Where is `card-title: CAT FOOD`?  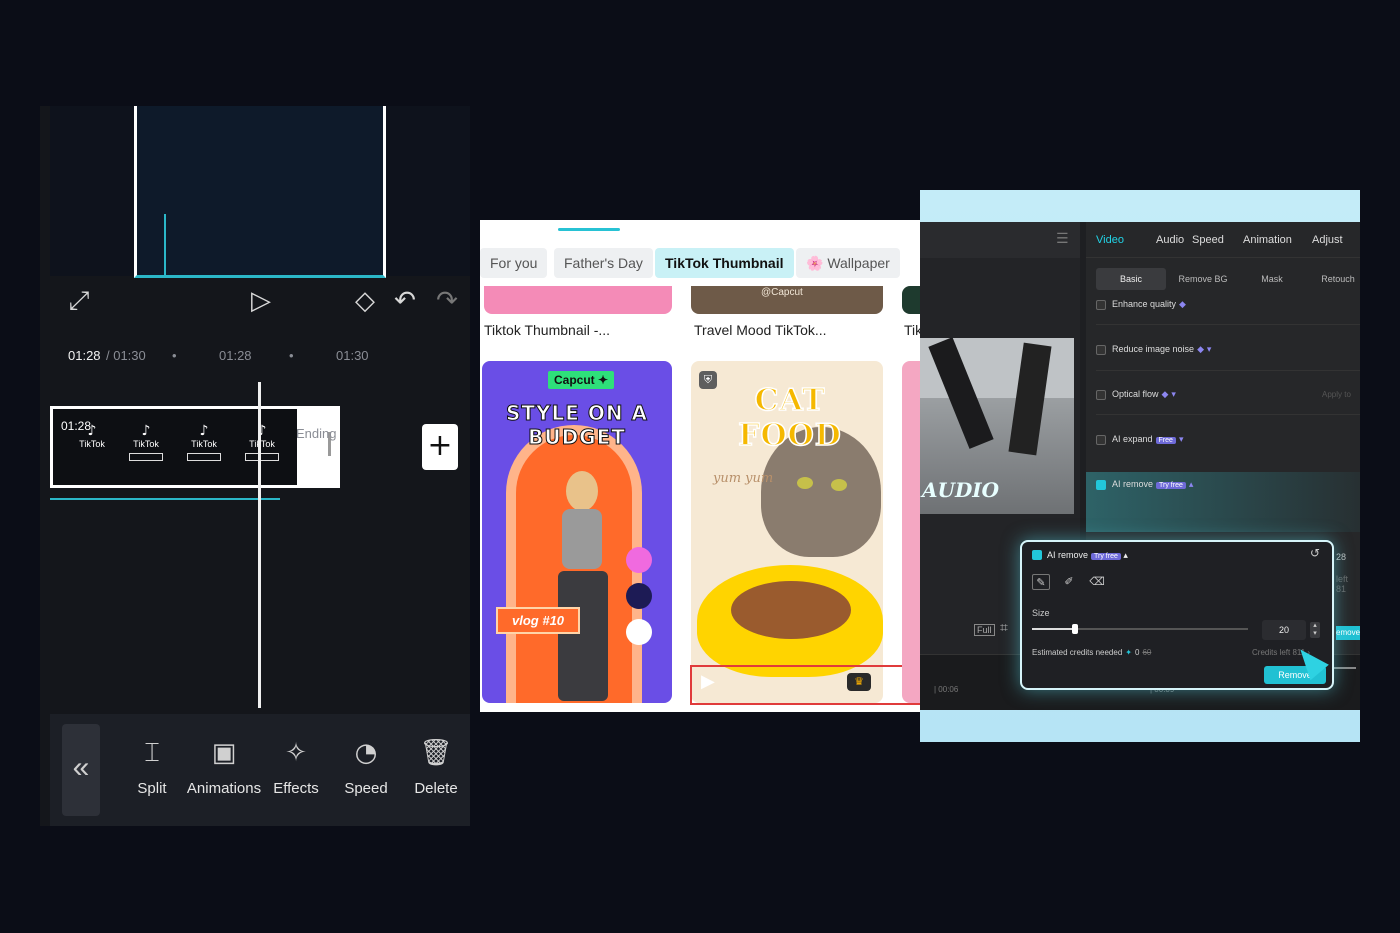
card-title: CAT FOOD is located at coordinates (789, 418).